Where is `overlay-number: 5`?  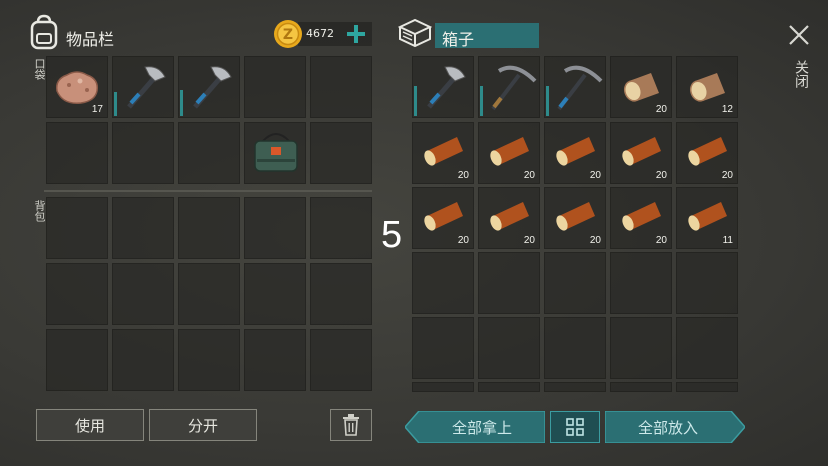
overlay-number: 5 is located at coordinates (392, 235).